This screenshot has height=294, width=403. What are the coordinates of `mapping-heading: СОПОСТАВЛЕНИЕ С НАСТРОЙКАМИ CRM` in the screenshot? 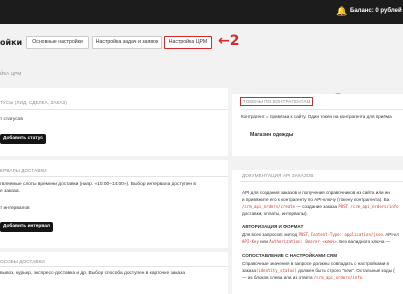 It's located at (290, 255).